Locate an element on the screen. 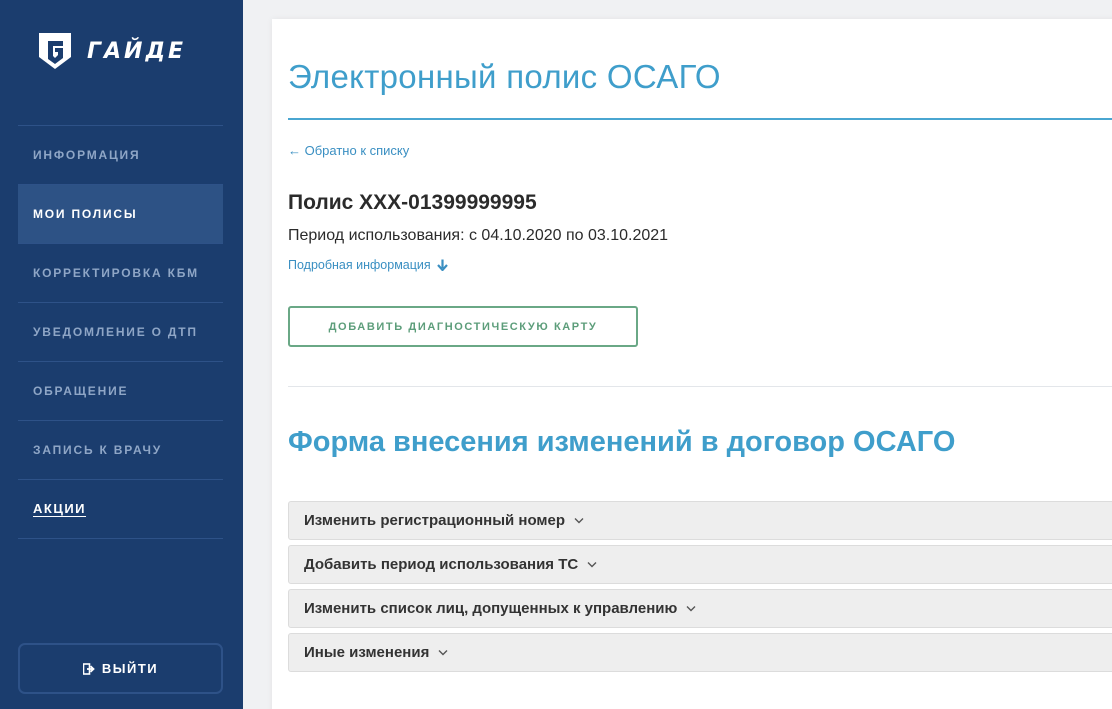 The width and height of the screenshot is (1112, 709). sidebar-item-my-policies: МОИ ПОЛИСЫ is located at coordinates (120, 214).